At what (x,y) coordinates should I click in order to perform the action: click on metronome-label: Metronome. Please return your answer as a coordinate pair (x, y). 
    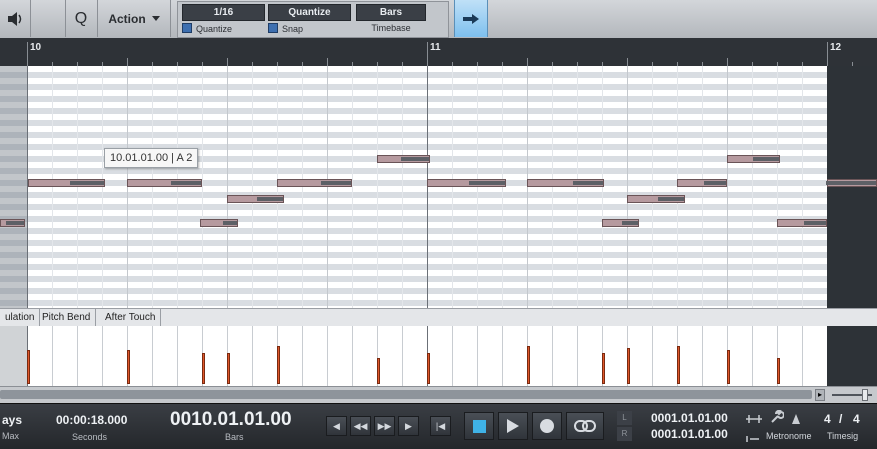
    Looking at the image, I should click on (789, 436).